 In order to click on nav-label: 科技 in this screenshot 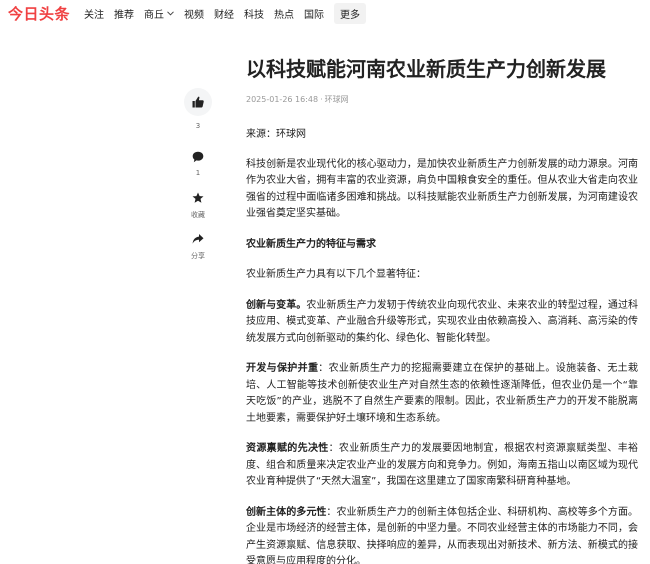, I will do `click(254, 15)`.